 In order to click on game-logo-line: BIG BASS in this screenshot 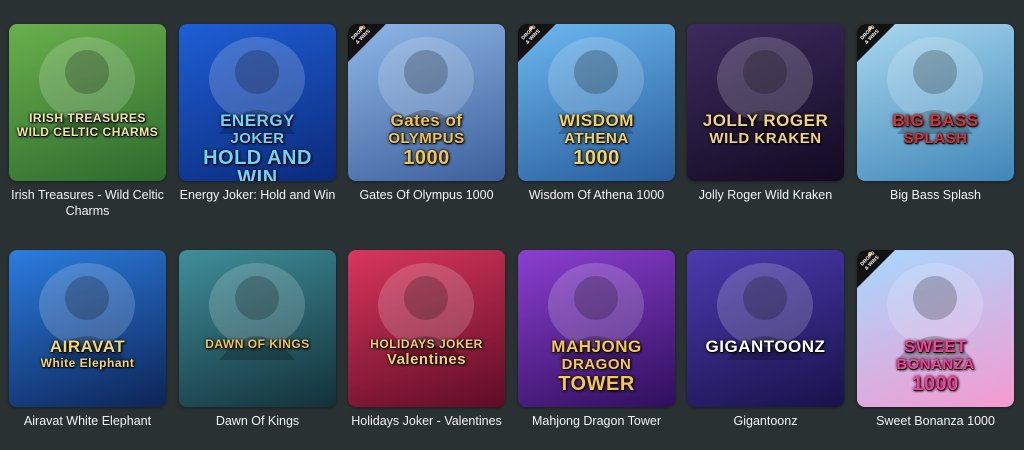, I will do `click(935, 120)`.